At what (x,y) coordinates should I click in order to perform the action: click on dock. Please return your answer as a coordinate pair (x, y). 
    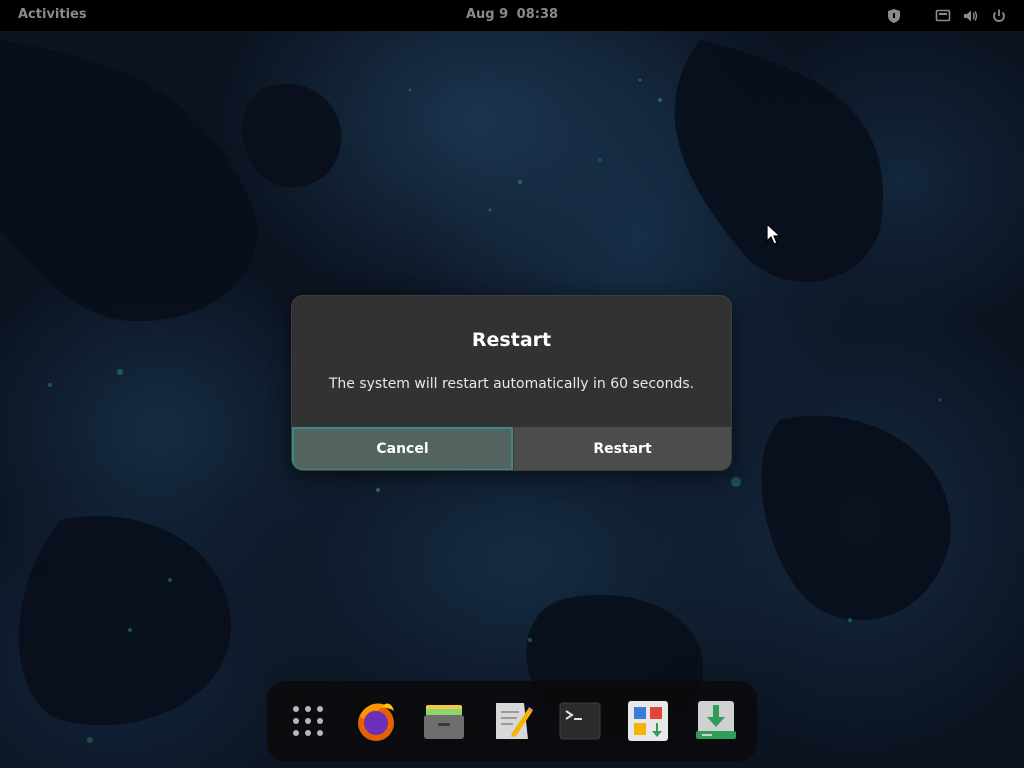
    Looking at the image, I should click on (512, 721).